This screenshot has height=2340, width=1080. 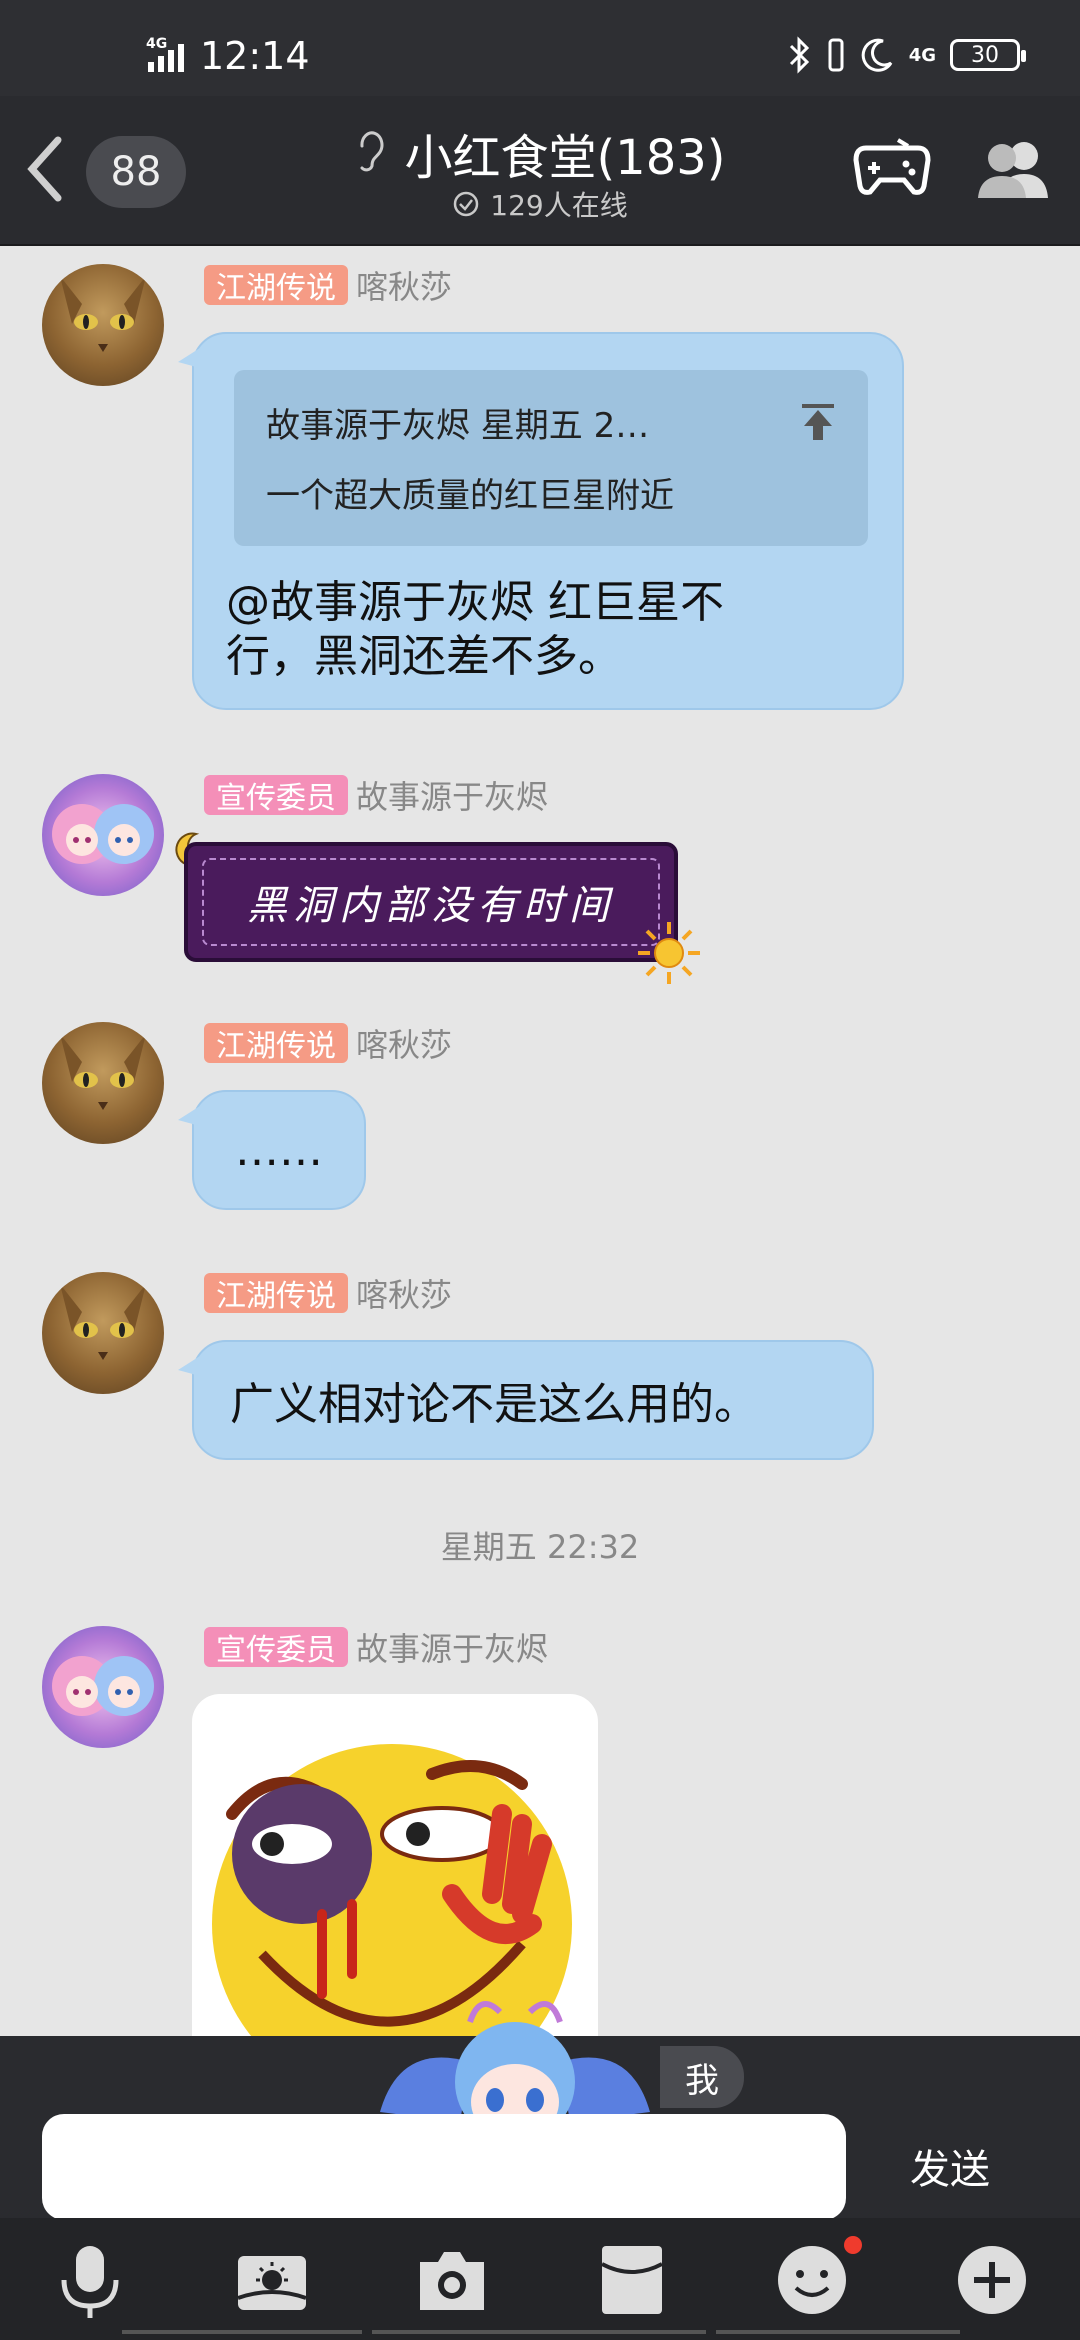 I want to click on message-bubble-themed: 黑洞内部没有时间, so click(x=431, y=902).